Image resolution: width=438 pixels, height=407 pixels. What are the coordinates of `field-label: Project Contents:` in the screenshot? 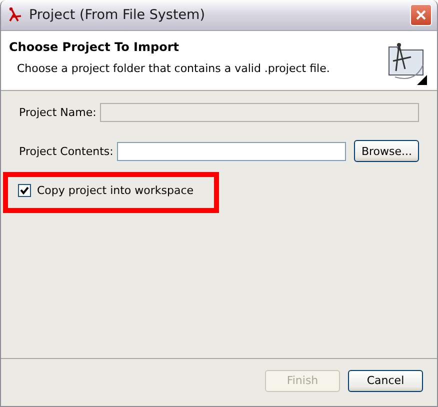 It's located at (66, 151).